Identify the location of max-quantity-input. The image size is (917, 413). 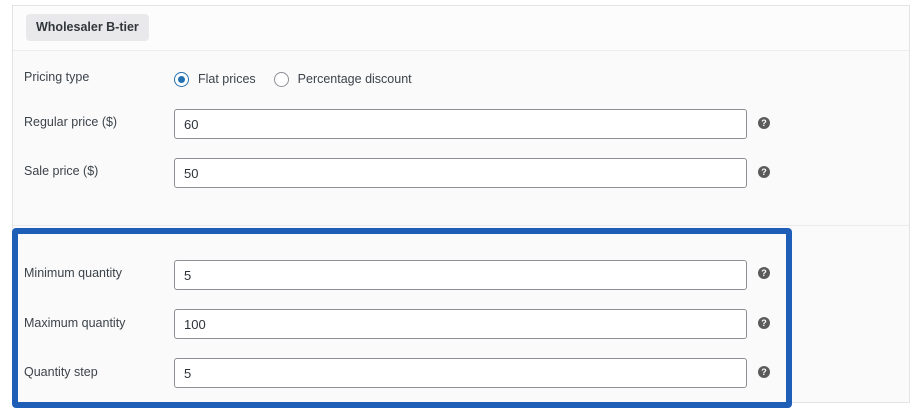
(460, 324).